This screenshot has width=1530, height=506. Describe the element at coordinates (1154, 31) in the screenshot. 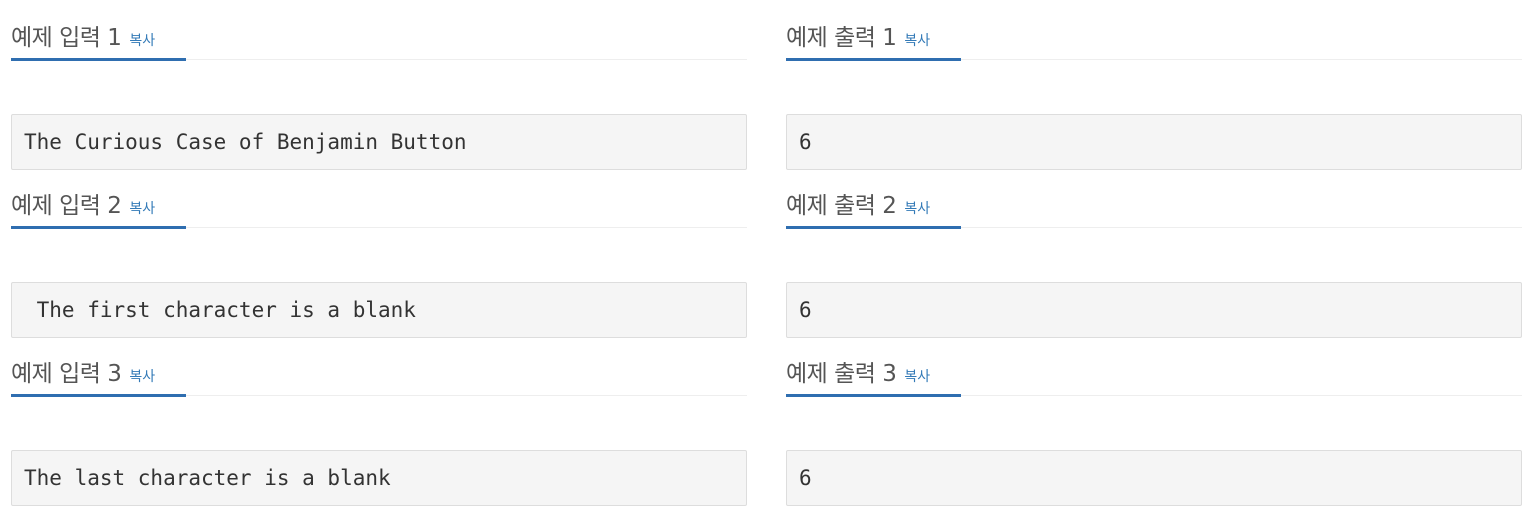

I see `sample-output-1-headline: 예제 출력 1 복사` at that location.